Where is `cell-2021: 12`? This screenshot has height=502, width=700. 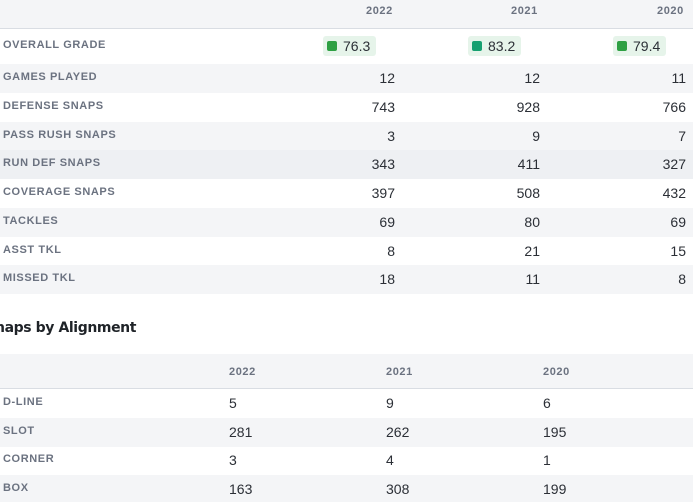
cell-2021: 12 is located at coordinates (532, 78).